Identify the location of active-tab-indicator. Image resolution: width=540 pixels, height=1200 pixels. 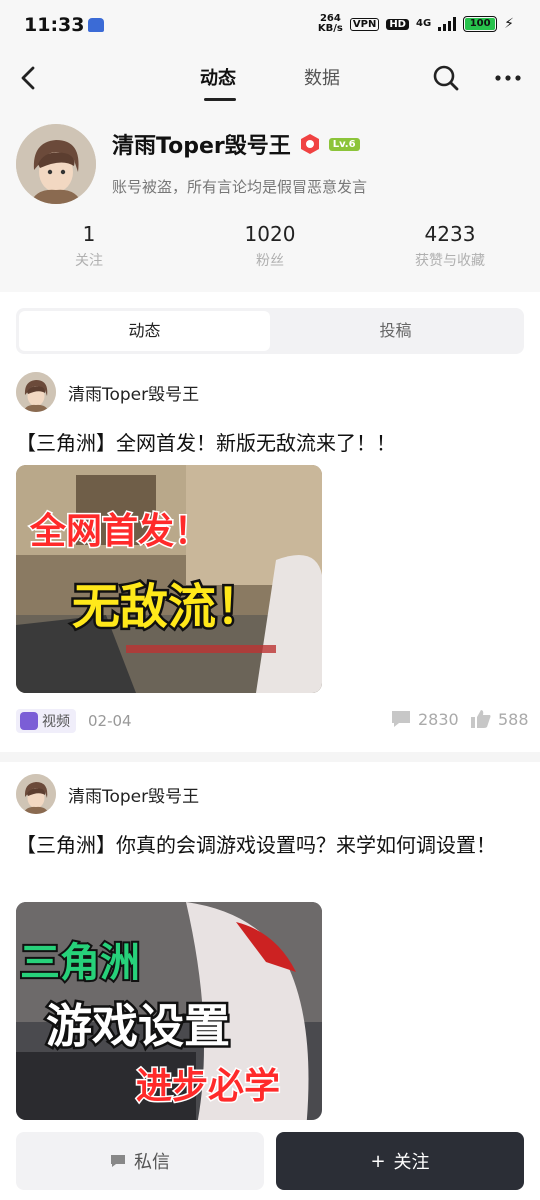
(220, 99).